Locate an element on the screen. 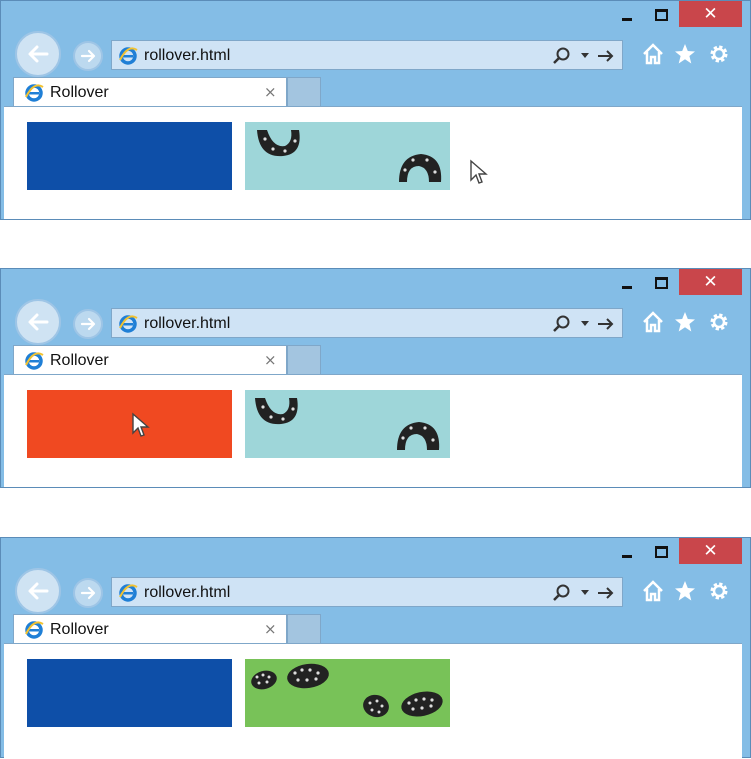 The image size is (751, 759). rollover-link-hover is located at coordinates (129, 424).